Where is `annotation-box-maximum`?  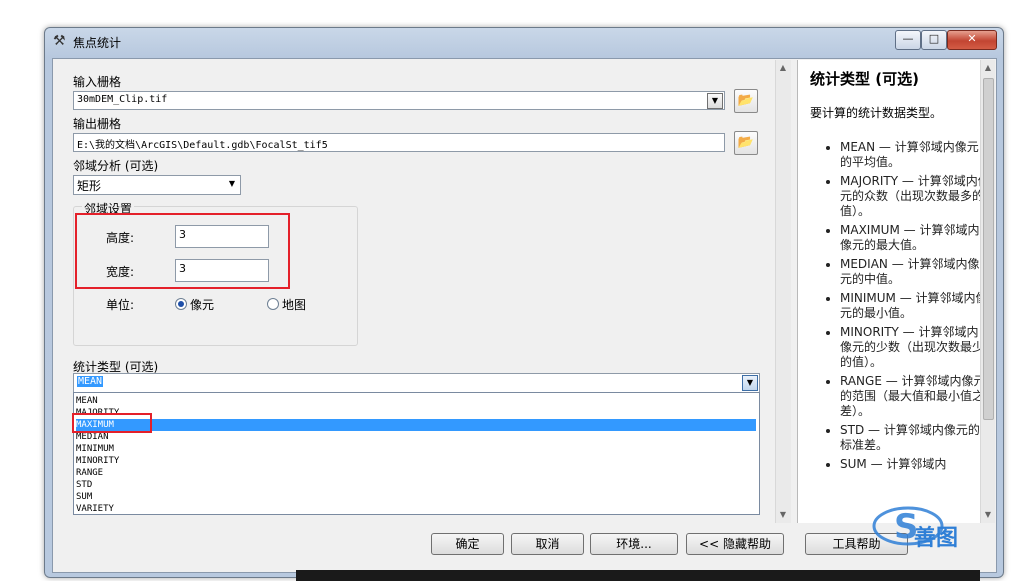 annotation-box-maximum is located at coordinates (112, 423).